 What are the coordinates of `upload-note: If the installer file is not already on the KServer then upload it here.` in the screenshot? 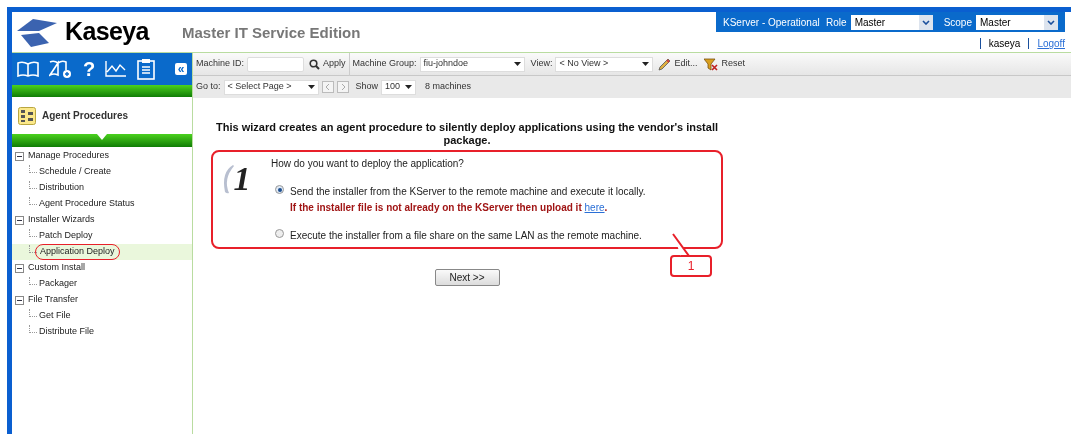 It's located at (449, 208).